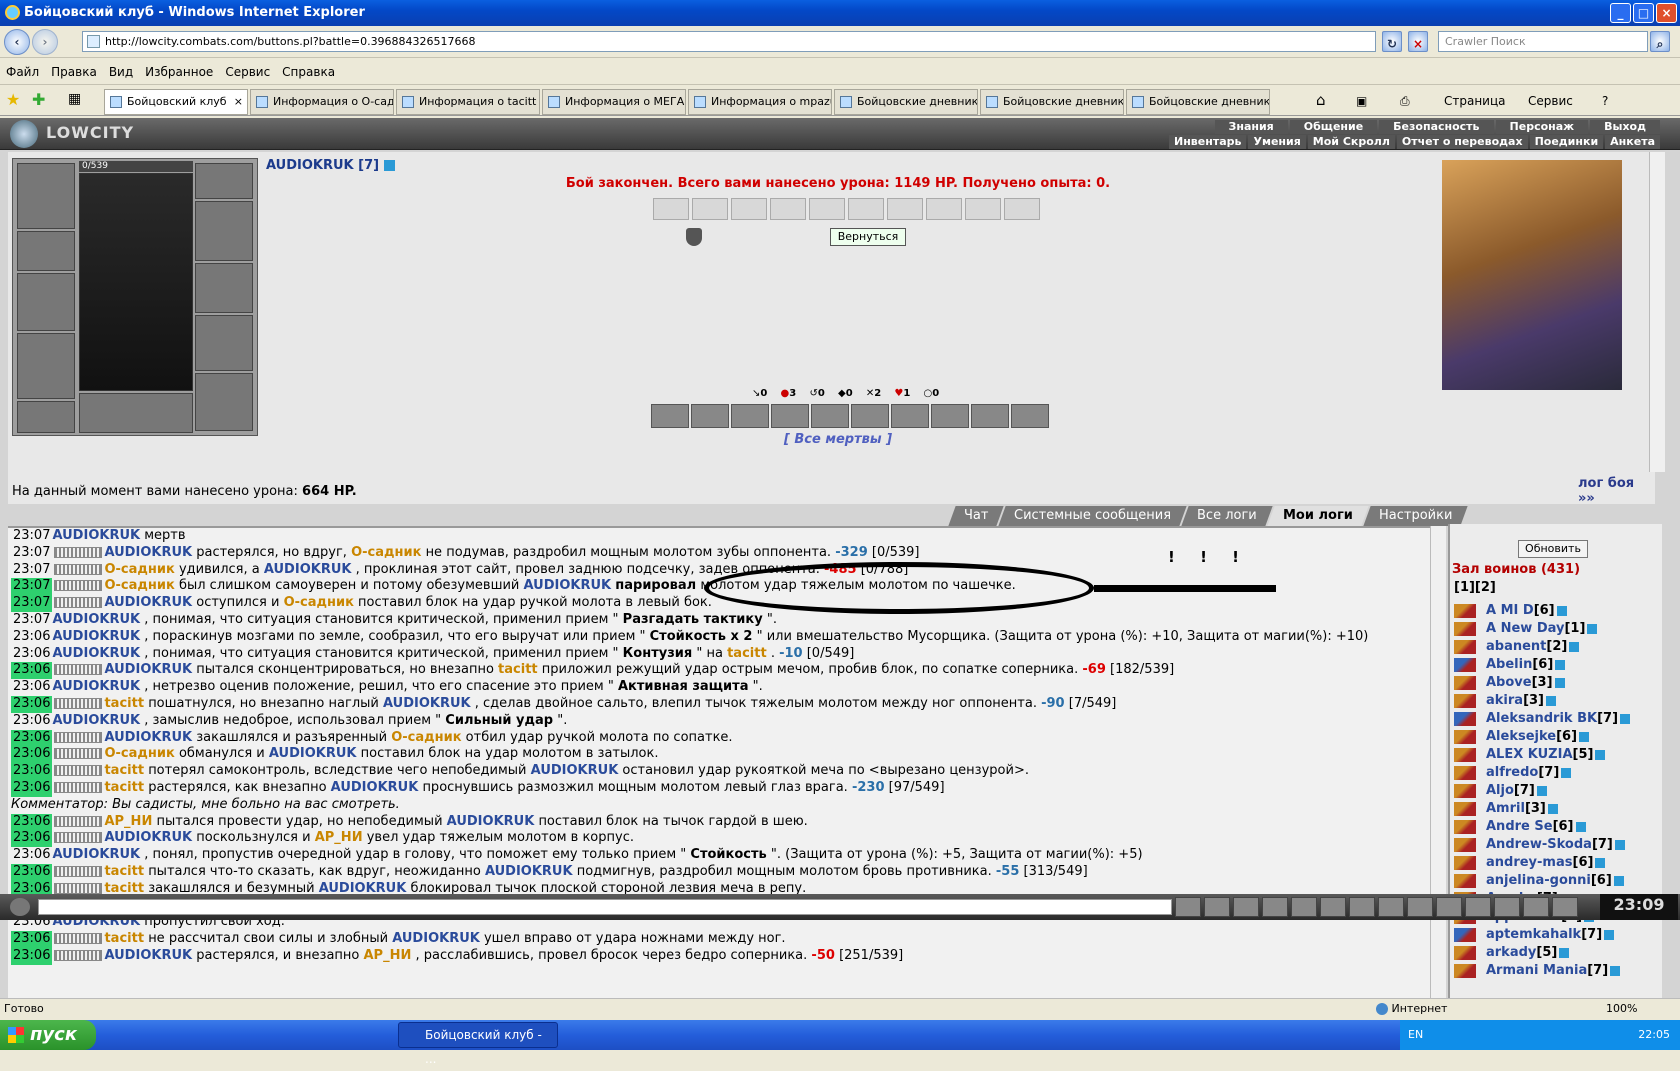 The image size is (1680, 1071). I want to click on tab-chat: Чат, so click(976, 516).